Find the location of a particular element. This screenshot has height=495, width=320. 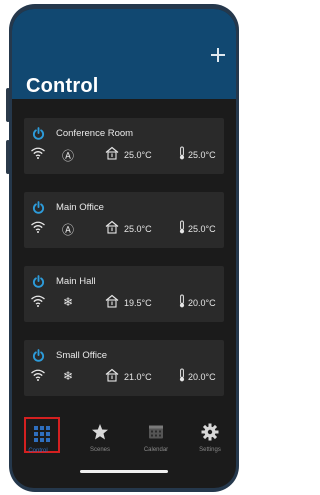

grid-icon is located at coordinates (42, 434).